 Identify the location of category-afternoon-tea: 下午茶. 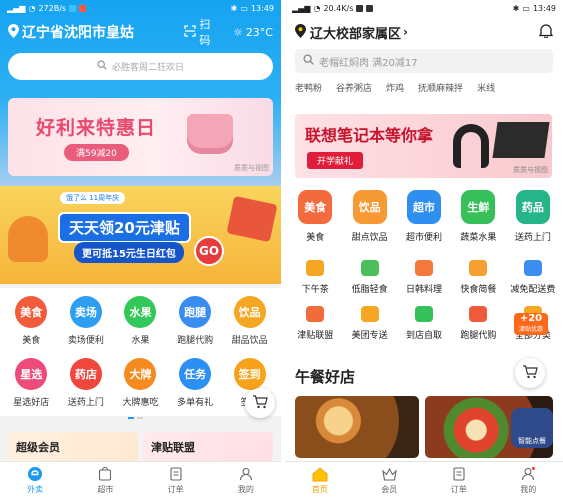
(315, 277).